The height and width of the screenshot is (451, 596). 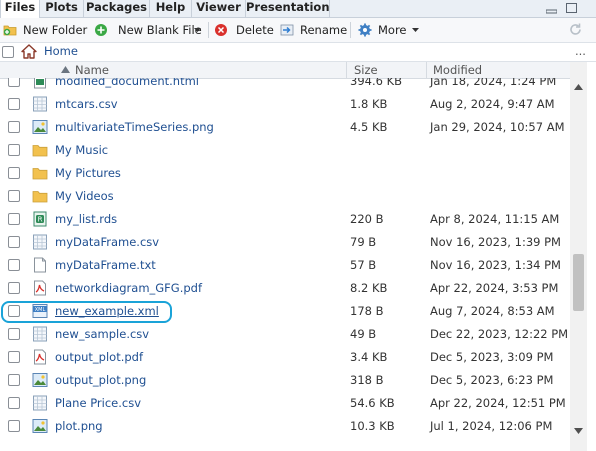 What do you see at coordinates (392, 30) in the screenshot?
I see `more-label: More` at bounding box center [392, 30].